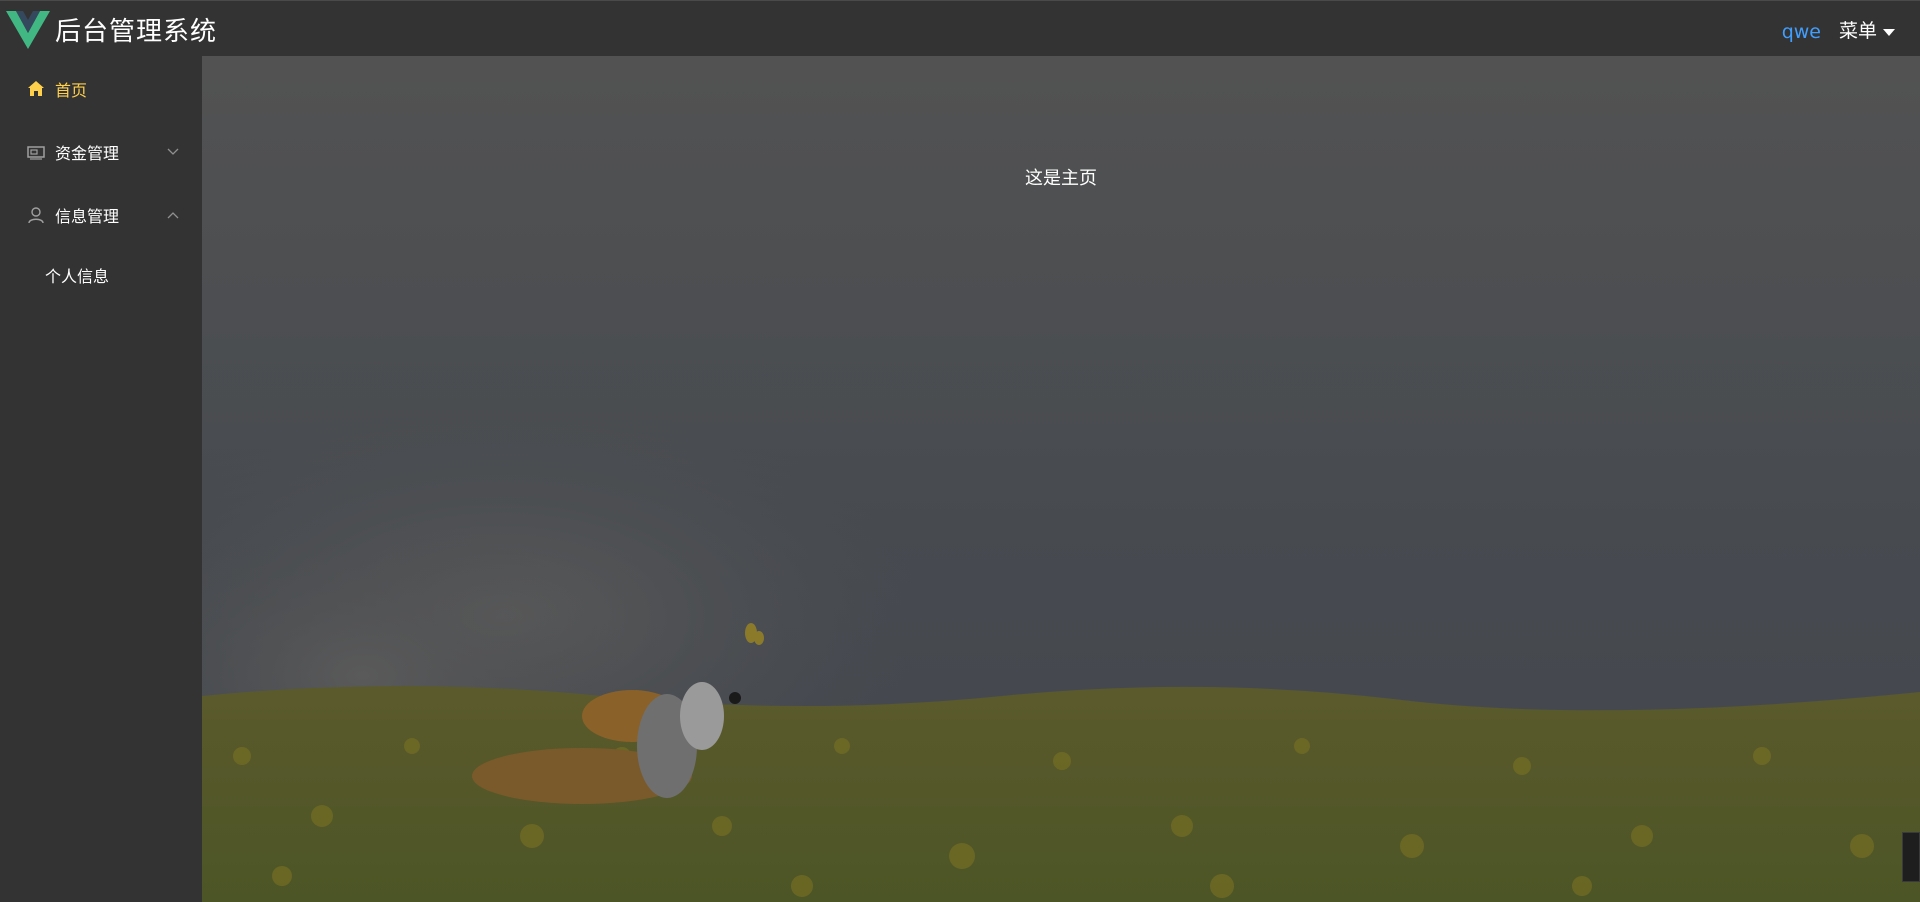  Describe the element at coordinates (101, 89) in the screenshot. I see `sidebar-item-home: 首页` at that location.